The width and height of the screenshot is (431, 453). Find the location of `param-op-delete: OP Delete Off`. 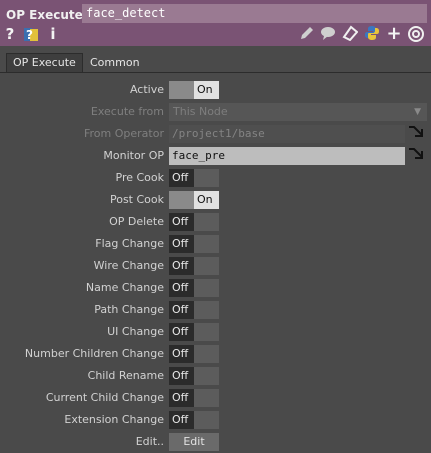

param-op-delete: OP Delete Off is located at coordinates (215, 222).